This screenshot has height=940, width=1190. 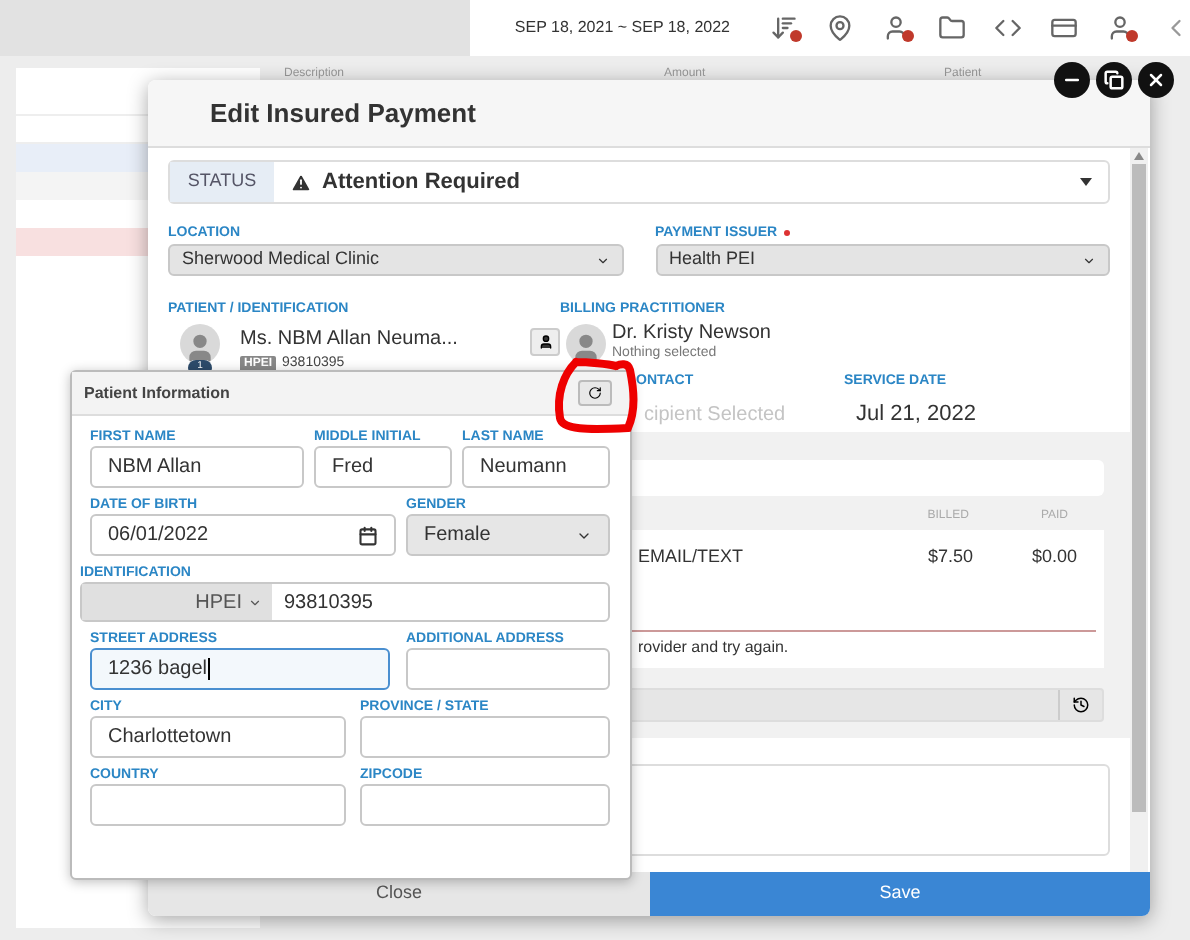 I want to click on paid-amount: $0.00, so click(x=1056, y=557).